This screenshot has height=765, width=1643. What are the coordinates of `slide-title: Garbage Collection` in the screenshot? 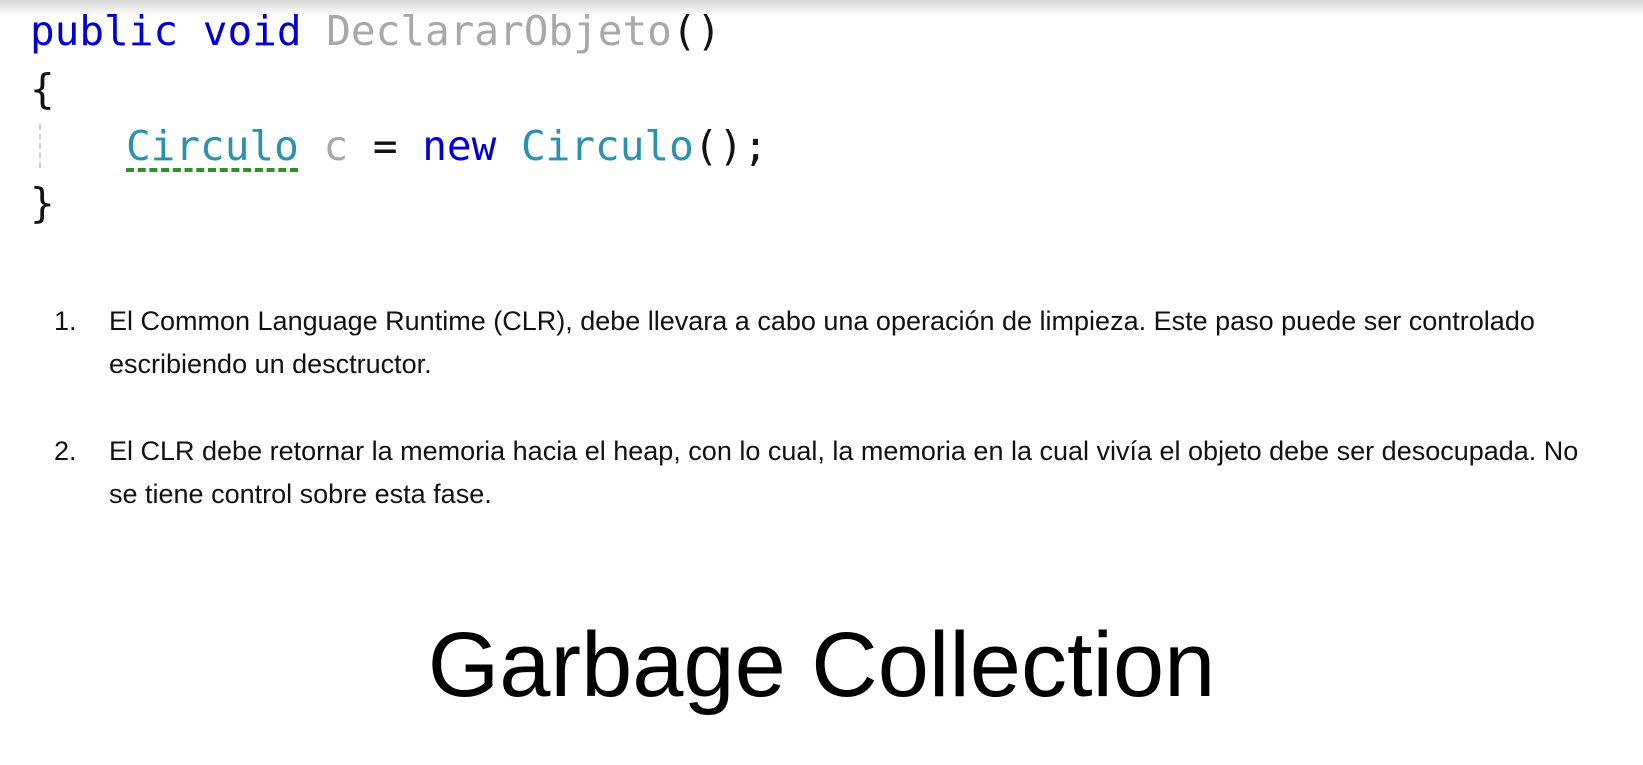 It's located at (821, 665).